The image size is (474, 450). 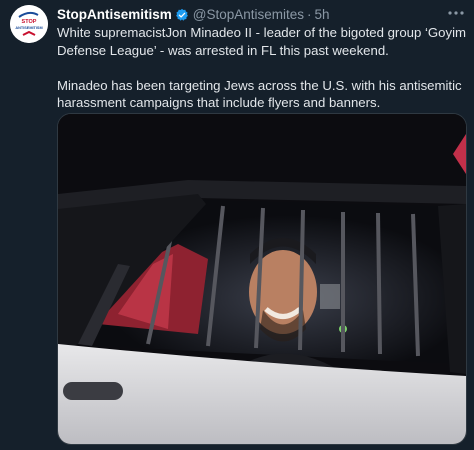 I want to click on more-options-icon, so click(x=456, y=13).